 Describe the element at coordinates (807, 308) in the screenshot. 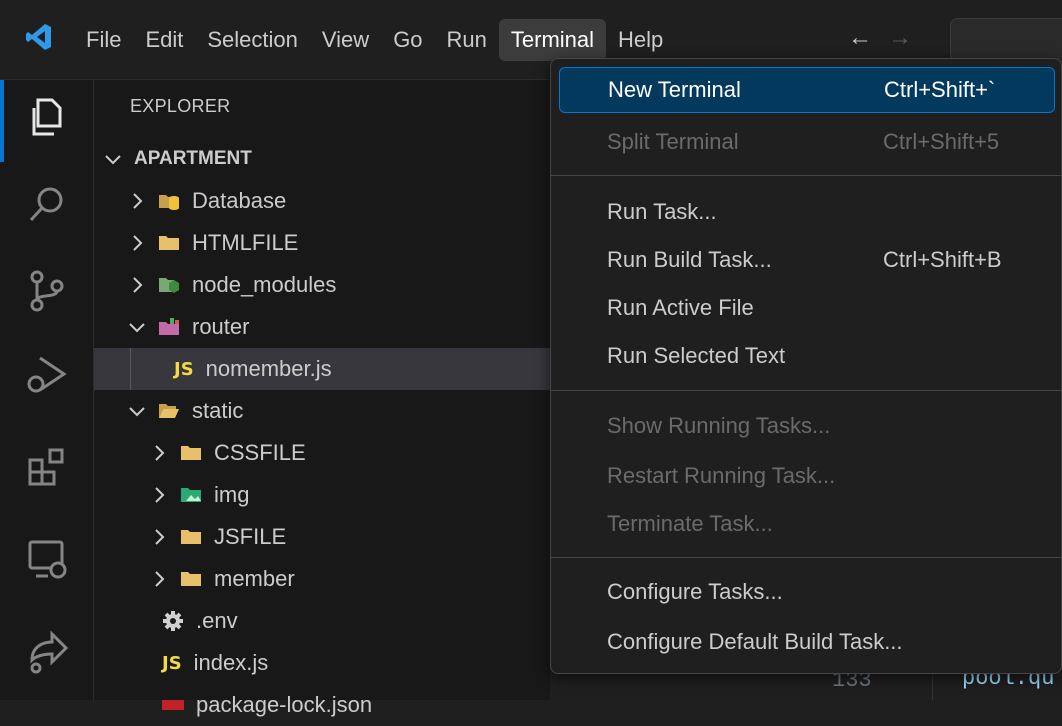

I see `menu-run-active-file: Run Active File` at that location.